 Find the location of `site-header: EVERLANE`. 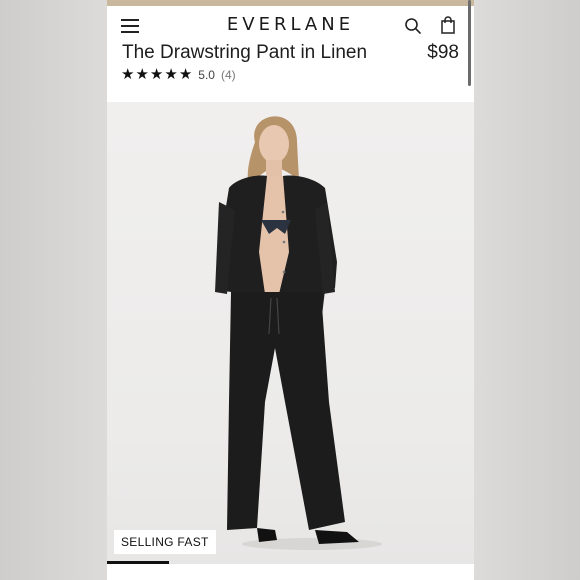

site-header: EVERLANE is located at coordinates (290, 26).